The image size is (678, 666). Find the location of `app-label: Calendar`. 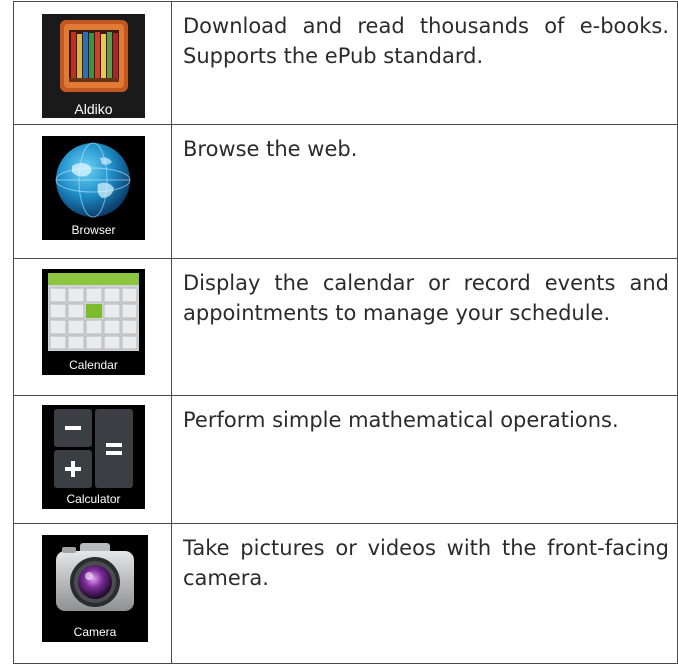

app-label: Calendar is located at coordinates (93, 365).